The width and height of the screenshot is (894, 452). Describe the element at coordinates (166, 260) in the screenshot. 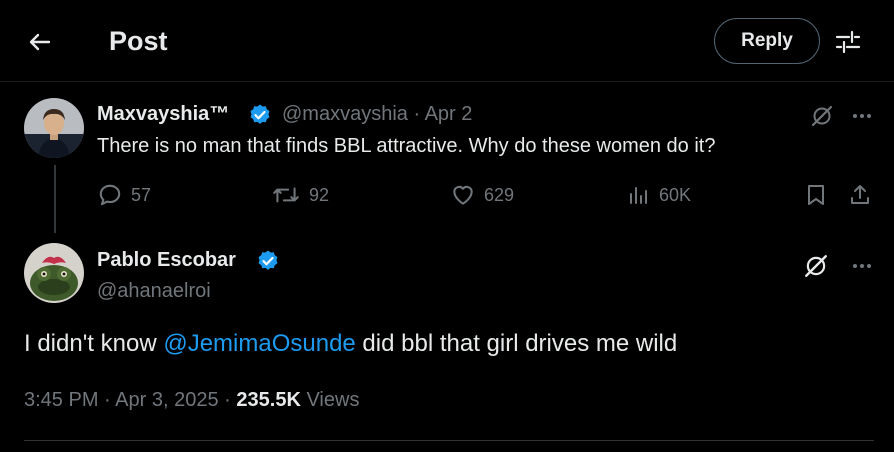

I see `author-name: Pablo Escobar` at that location.